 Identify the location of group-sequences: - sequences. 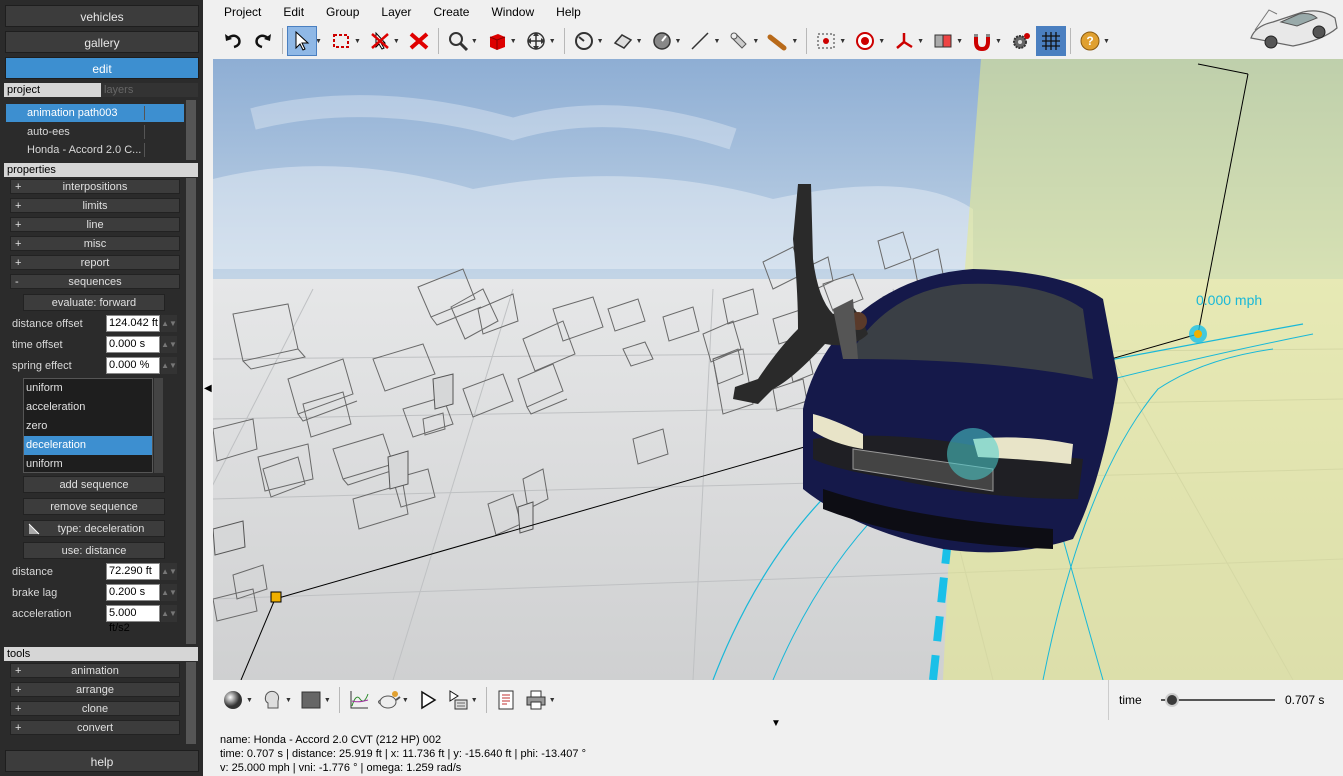
(95, 281).